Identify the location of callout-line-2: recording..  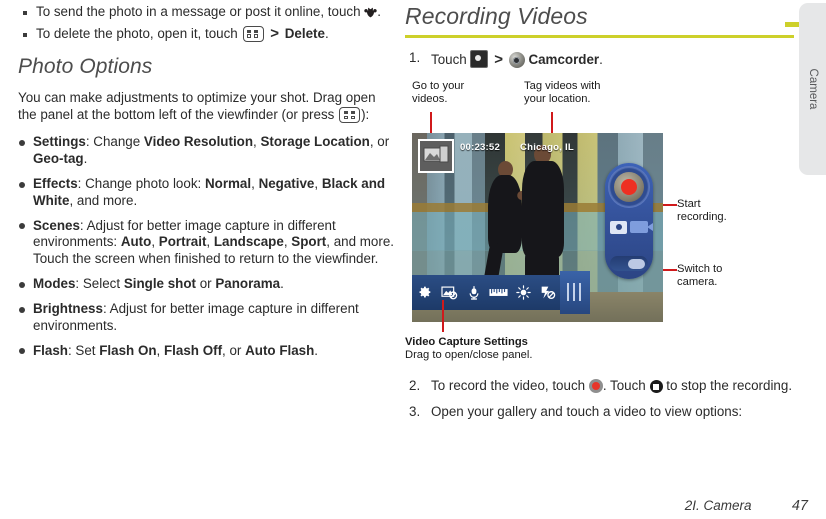
(702, 217).